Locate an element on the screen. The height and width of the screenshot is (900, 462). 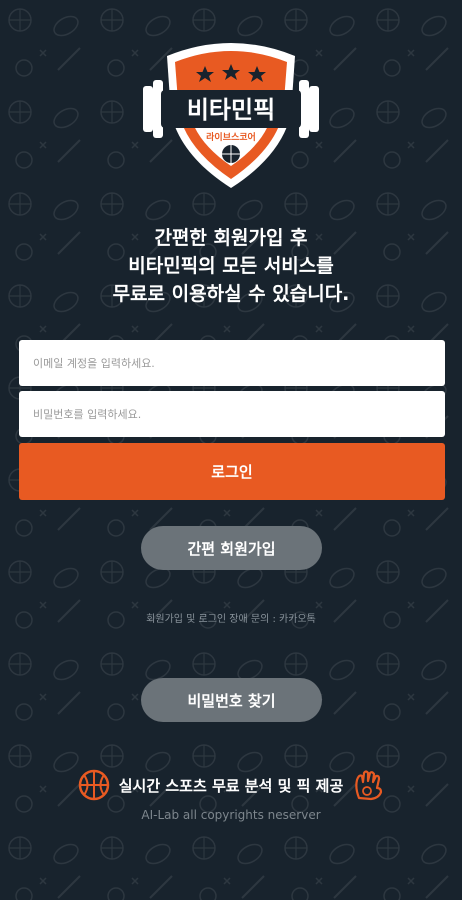
promo-text: 실시간 스포츠 무료 분석 및 픽 제공 is located at coordinates (231, 785).